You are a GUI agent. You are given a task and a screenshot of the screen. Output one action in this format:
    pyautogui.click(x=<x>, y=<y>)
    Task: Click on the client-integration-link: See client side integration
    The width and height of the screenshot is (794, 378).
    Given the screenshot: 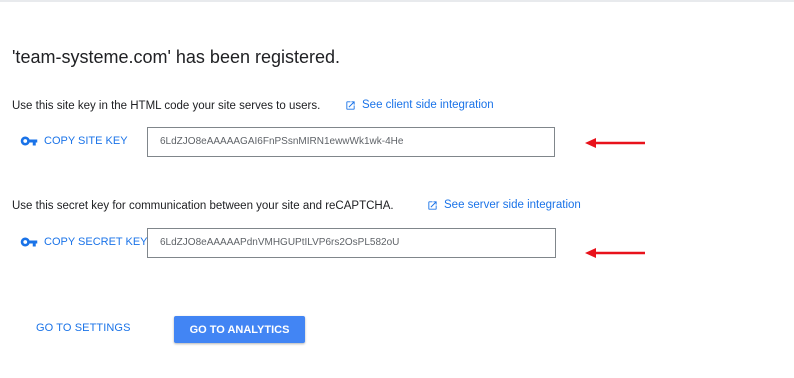 What is the action you would take?
    pyautogui.click(x=419, y=105)
    